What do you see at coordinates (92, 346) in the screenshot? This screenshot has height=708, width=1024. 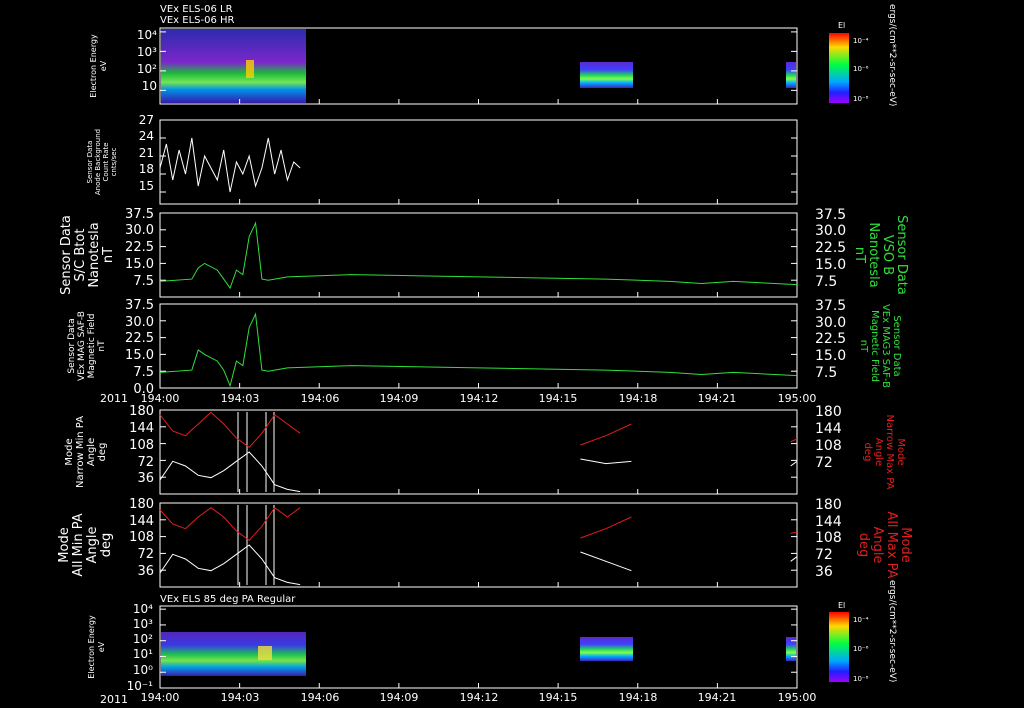 I see `ylabel-line: Magnetic Field` at bounding box center [92, 346].